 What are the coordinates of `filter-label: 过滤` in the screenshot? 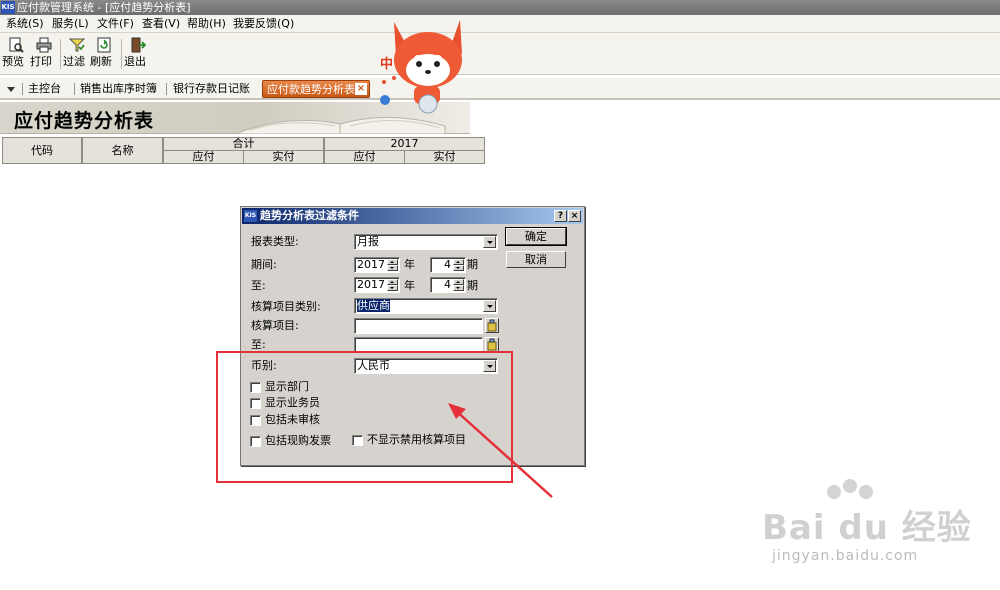 It's located at (74, 61).